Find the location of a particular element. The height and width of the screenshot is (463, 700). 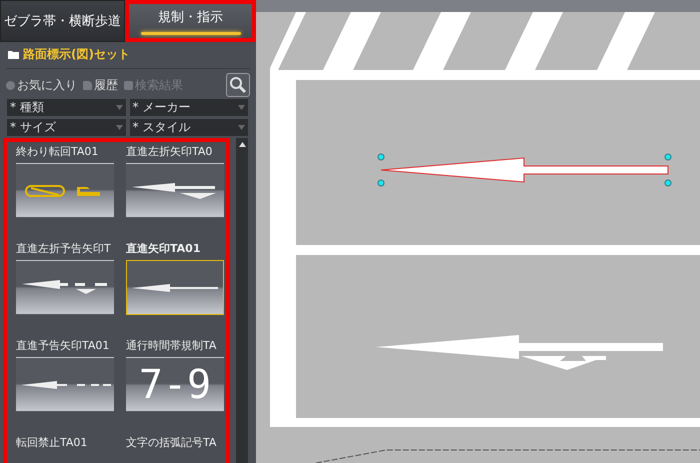

symbol-label: 直進矢印TA01 is located at coordinates (164, 248).